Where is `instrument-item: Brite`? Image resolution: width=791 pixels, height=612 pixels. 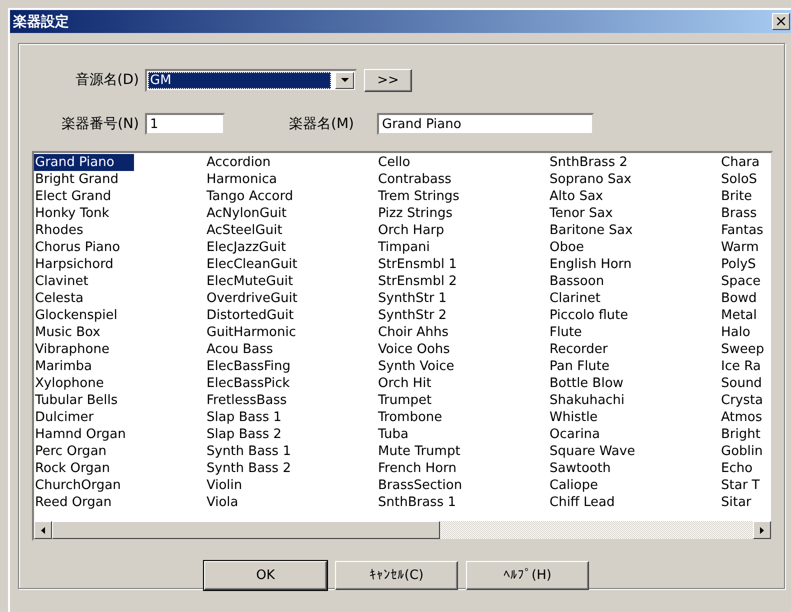 instrument-item: Brite is located at coordinates (745, 196).